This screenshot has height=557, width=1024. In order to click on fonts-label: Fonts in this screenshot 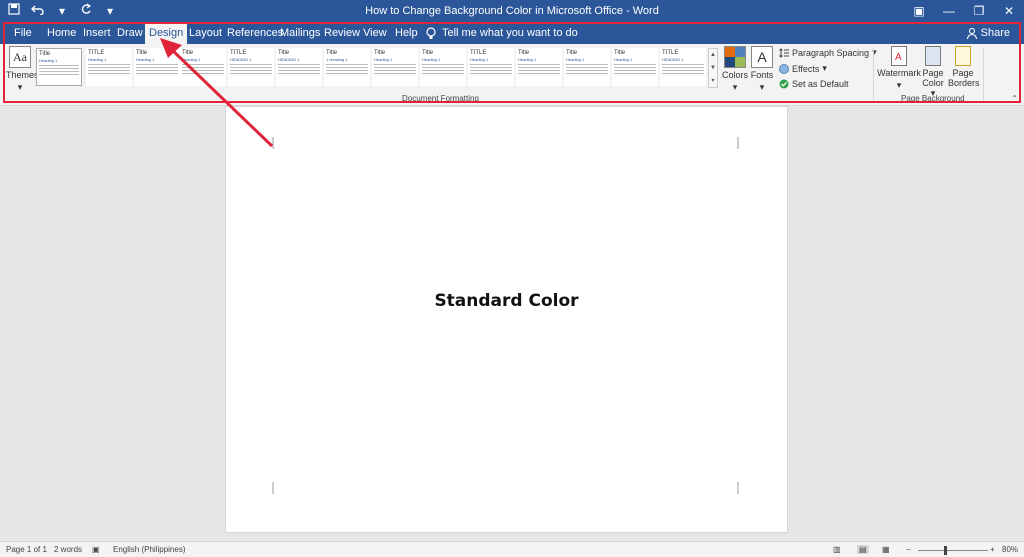, I will do `click(762, 75)`.